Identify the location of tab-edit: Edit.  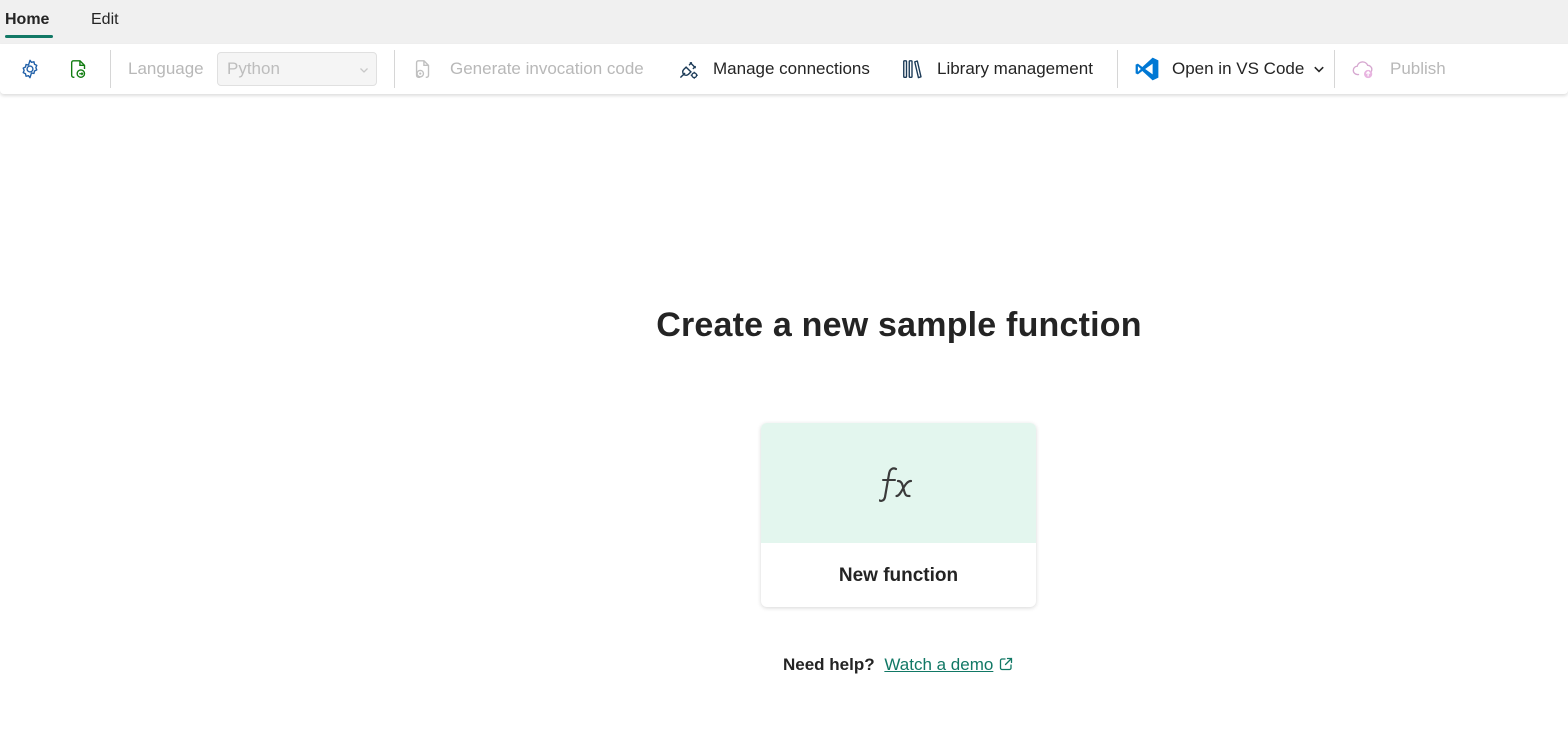
(105, 20).